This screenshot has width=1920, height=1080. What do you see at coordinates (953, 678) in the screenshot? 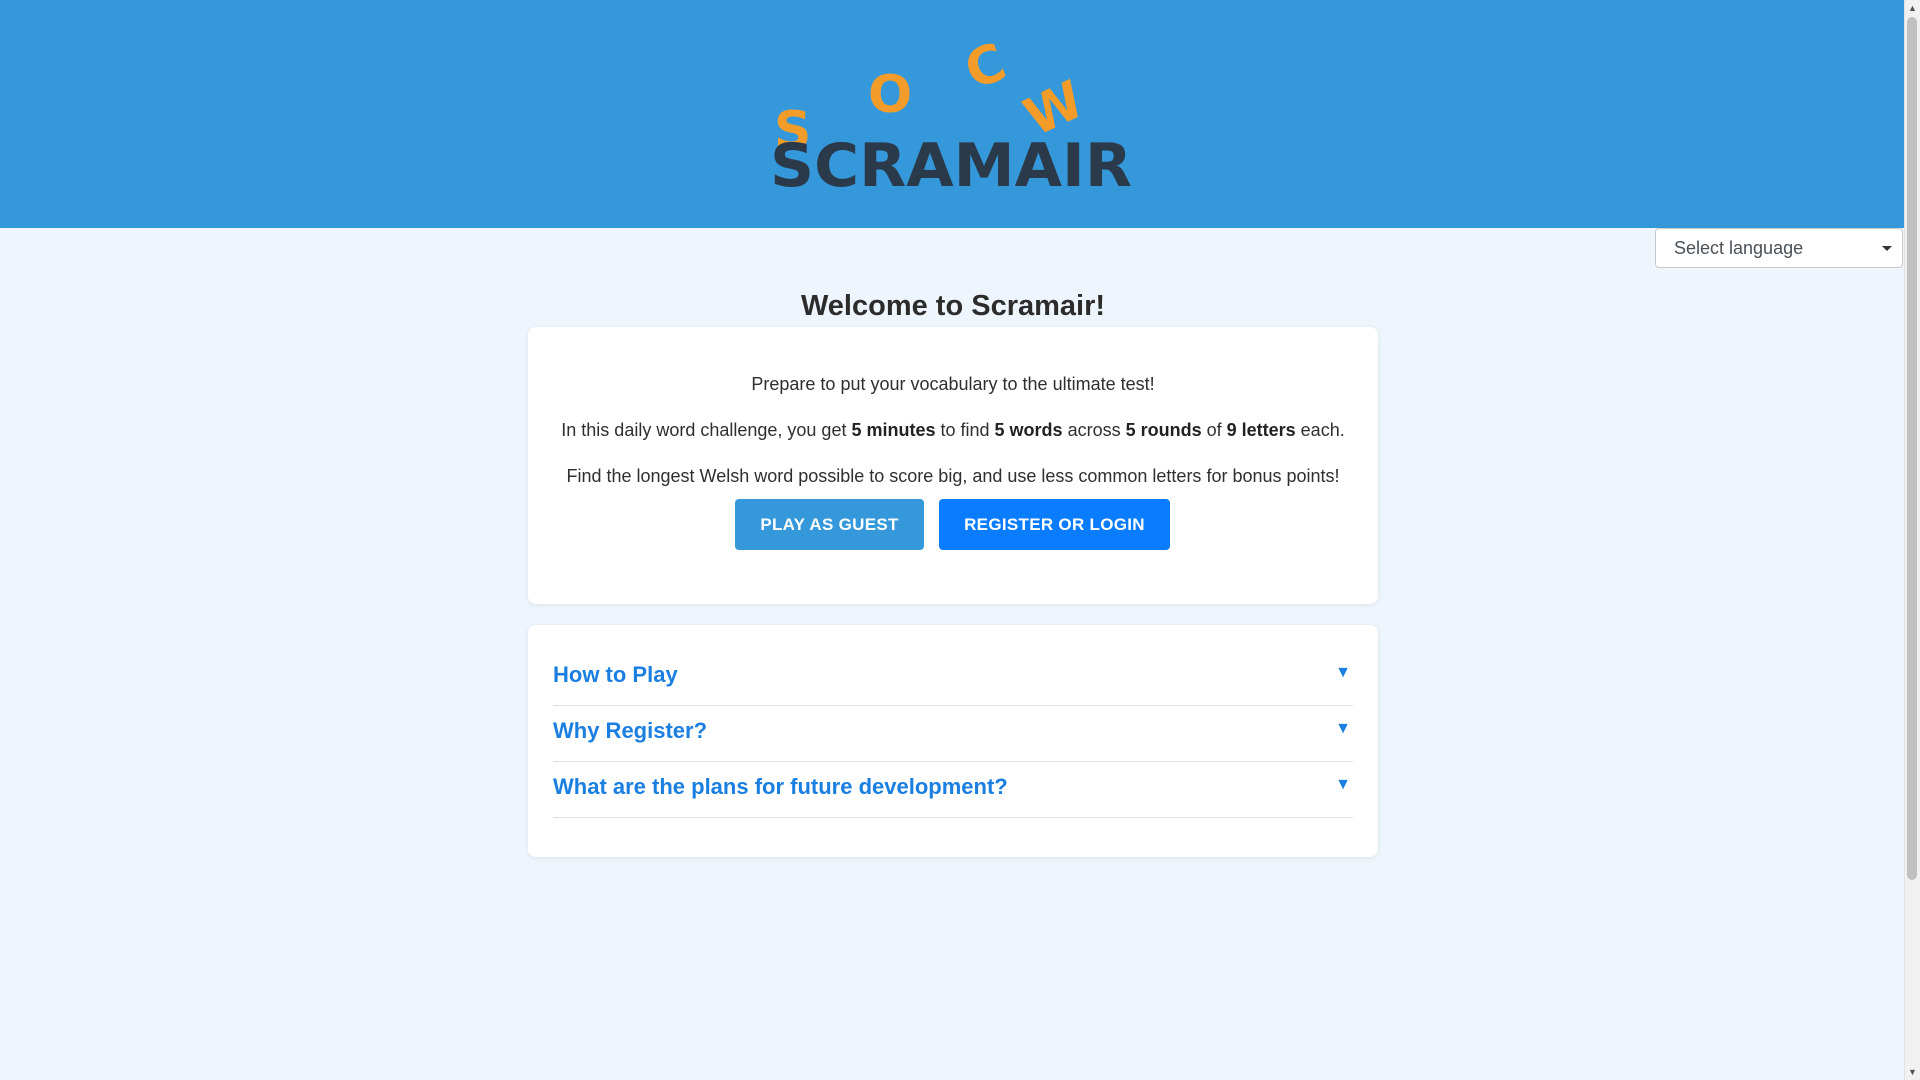
I see `faq-item-how-to-play: How to Play ▼` at bounding box center [953, 678].